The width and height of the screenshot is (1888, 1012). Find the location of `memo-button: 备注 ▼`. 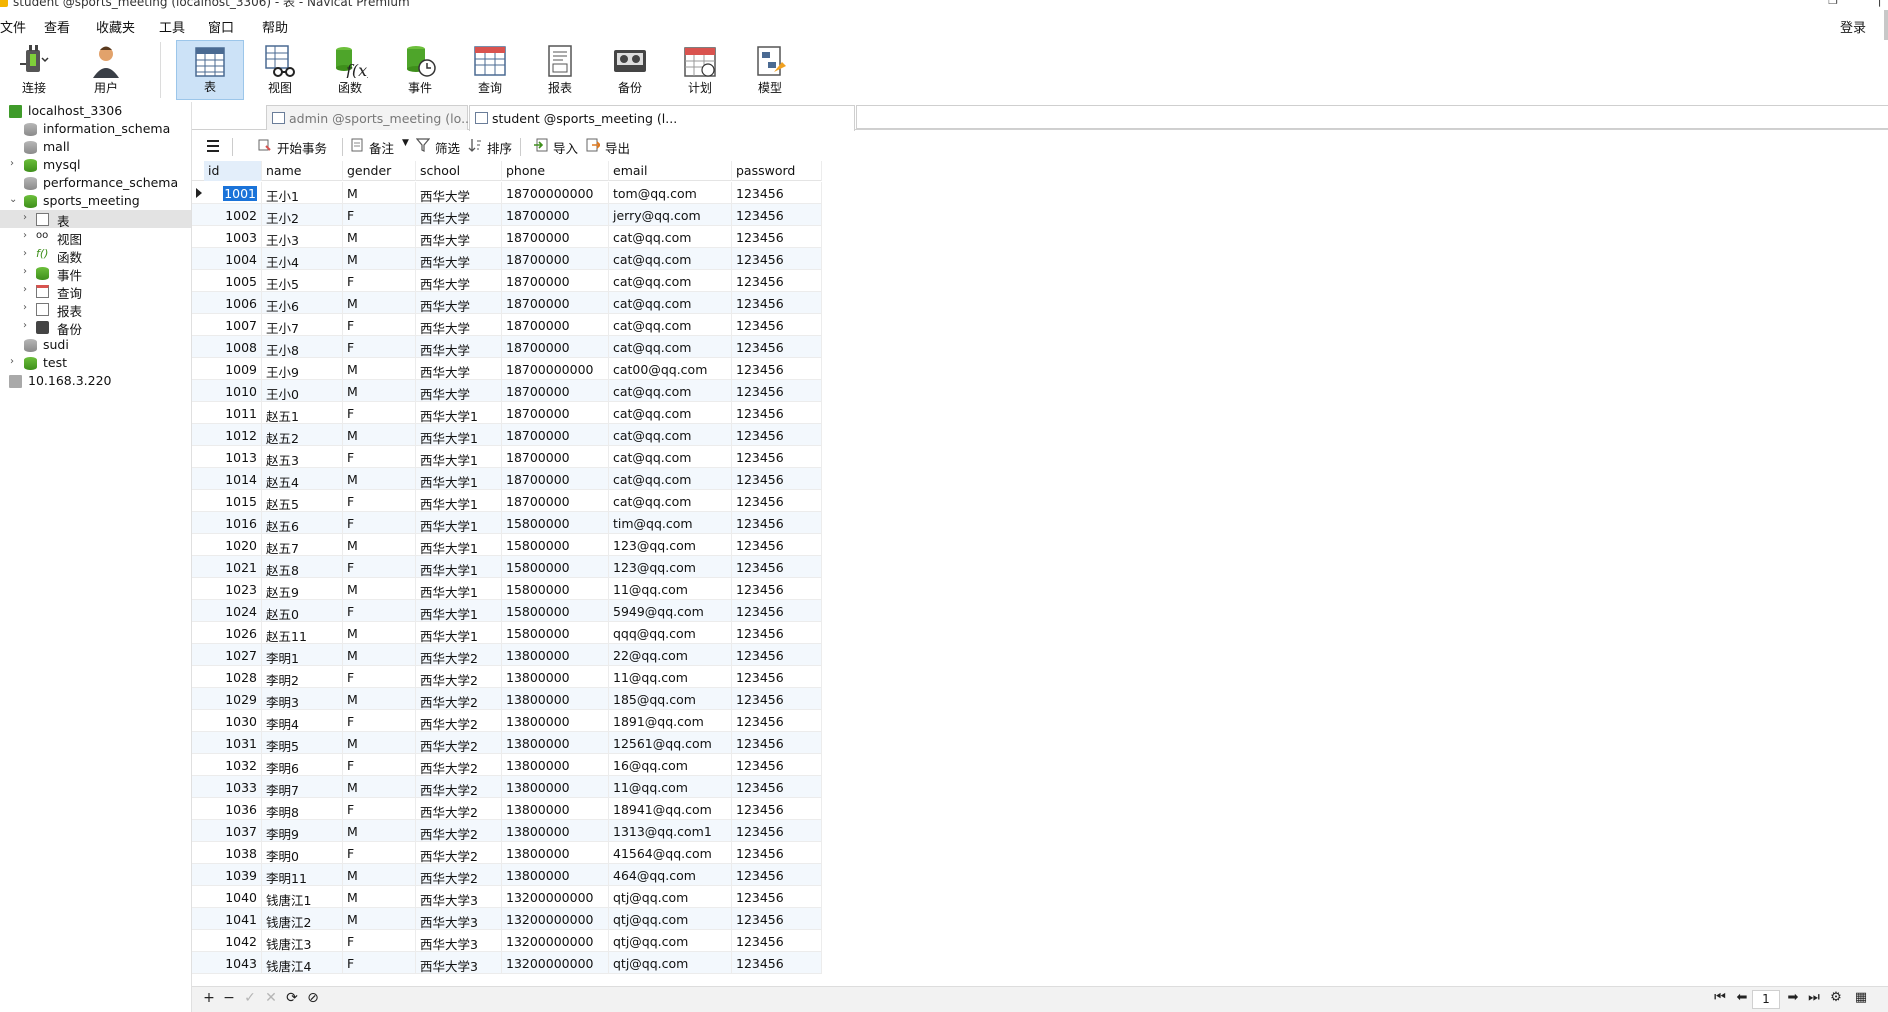

memo-button: 备注 ▼ is located at coordinates (380, 146).